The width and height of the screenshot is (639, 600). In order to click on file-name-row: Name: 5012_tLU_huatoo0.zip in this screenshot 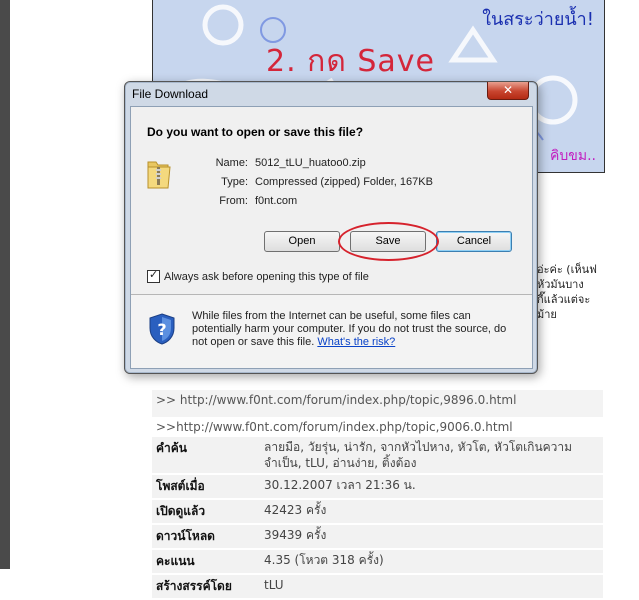, I will do `click(302, 166)`.